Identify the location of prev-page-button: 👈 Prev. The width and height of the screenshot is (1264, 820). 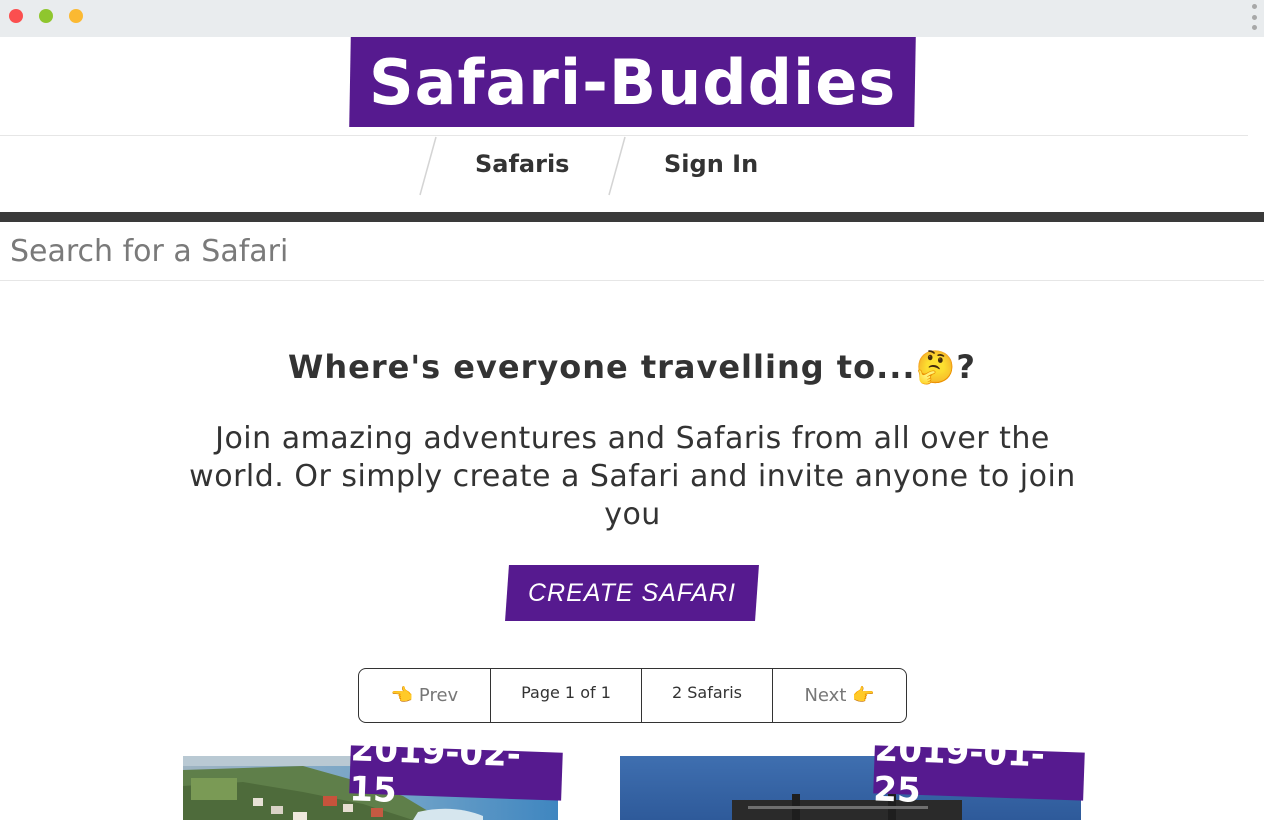
(425, 695).